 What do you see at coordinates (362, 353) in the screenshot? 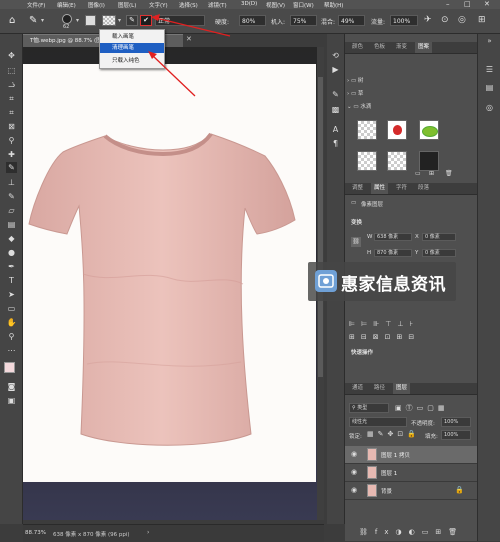
I see `quick-actions-heading: 快速操作` at bounding box center [362, 353].